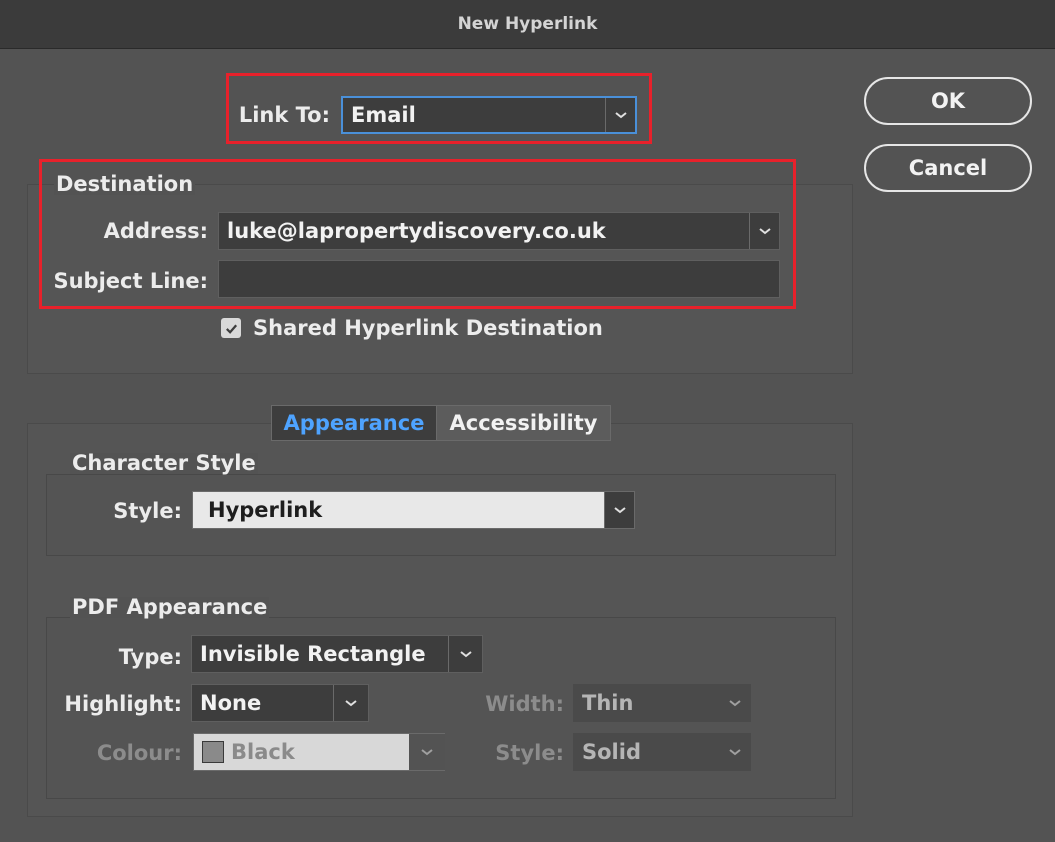 The height and width of the screenshot is (842, 1055). Describe the element at coordinates (611, 752) in the screenshot. I see `border-style-value: Solid` at that location.